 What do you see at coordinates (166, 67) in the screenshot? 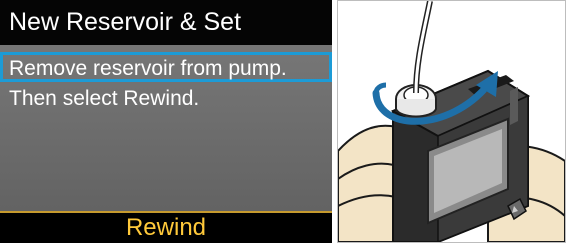
I see `instruction-line-selected: Remove reservoir from pump.` at bounding box center [166, 67].